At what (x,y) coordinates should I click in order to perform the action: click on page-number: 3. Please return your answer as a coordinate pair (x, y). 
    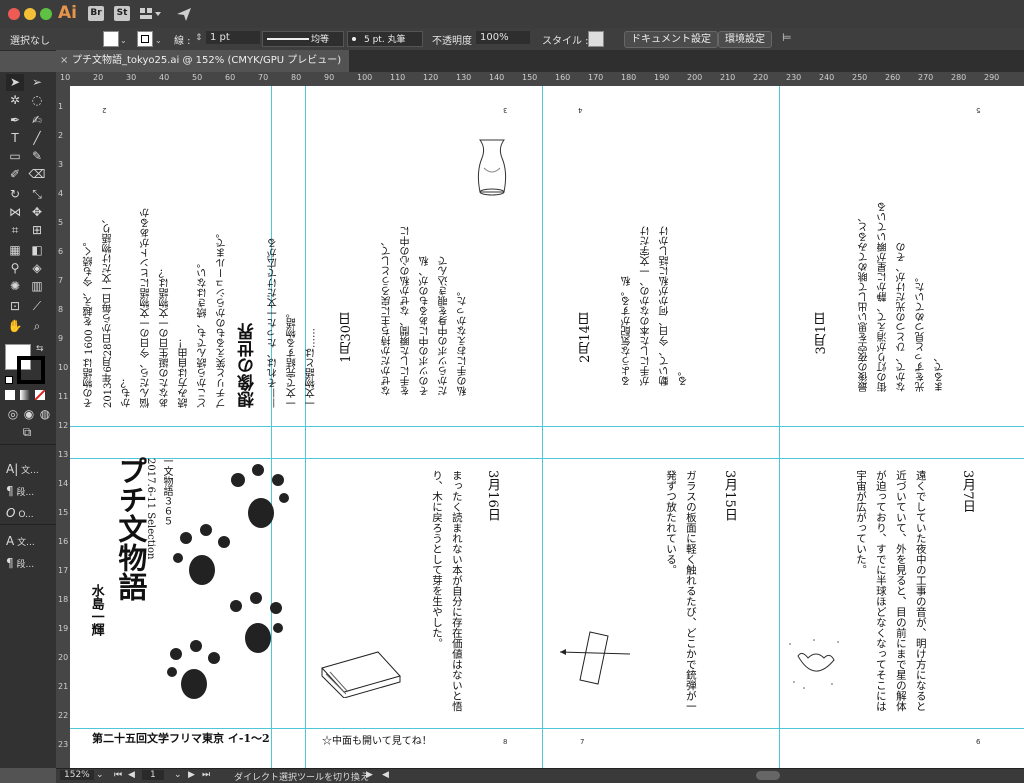
    Looking at the image, I should click on (505, 110).